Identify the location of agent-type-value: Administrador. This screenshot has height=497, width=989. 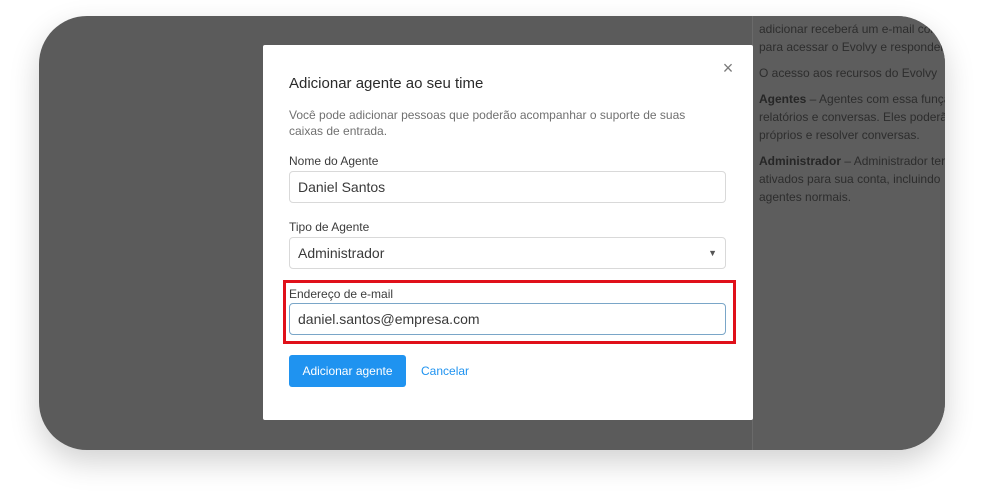
(341, 253).